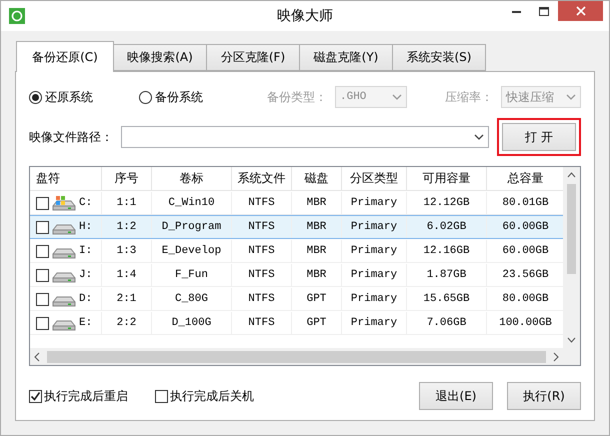  I want to click on table-cell: 15.65GB, so click(446, 299).